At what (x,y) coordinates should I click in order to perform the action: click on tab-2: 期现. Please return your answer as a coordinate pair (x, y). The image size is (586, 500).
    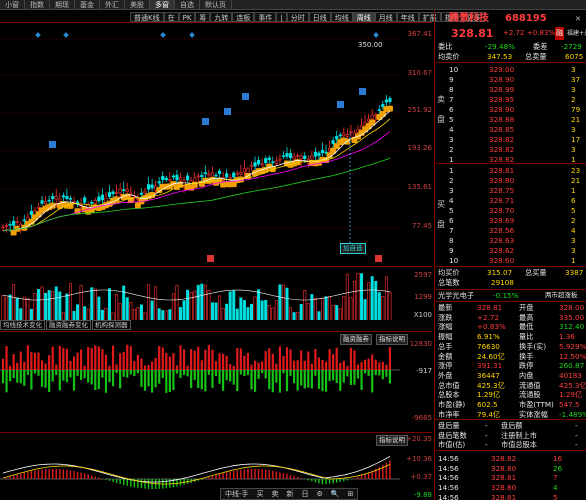
    Looking at the image, I should click on (62, 4).